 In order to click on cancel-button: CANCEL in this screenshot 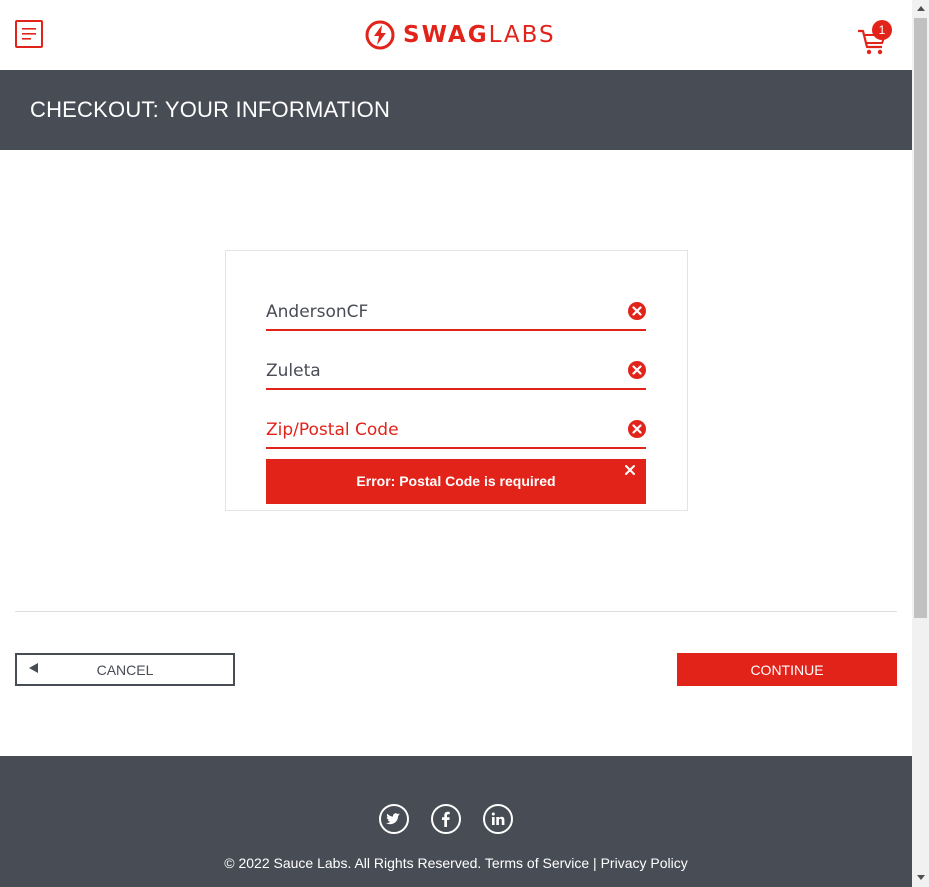, I will do `click(125, 669)`.